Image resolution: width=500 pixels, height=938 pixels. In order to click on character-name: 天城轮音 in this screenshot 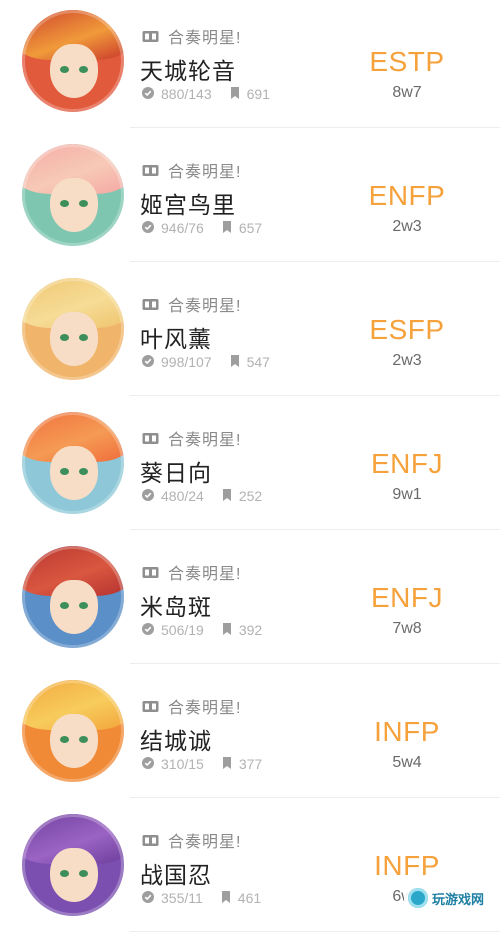, I will do `click(188, 69)`.